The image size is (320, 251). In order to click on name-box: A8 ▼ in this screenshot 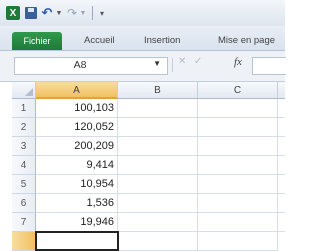, I will do `click(91, 66)`.